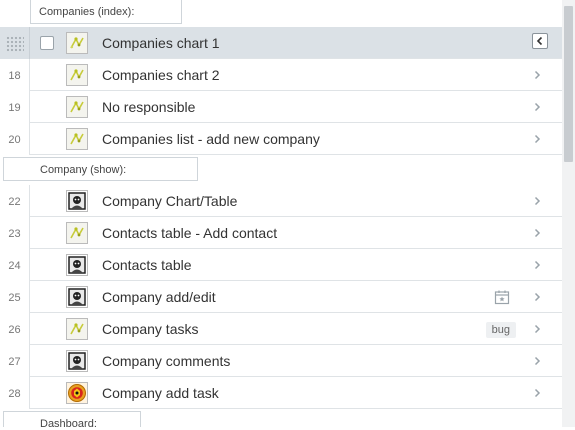 The image size is (575, 430). Describe the element at coordinates (161, 75) in the screenshot. I see `row-title: Companies chart 2` at that location.